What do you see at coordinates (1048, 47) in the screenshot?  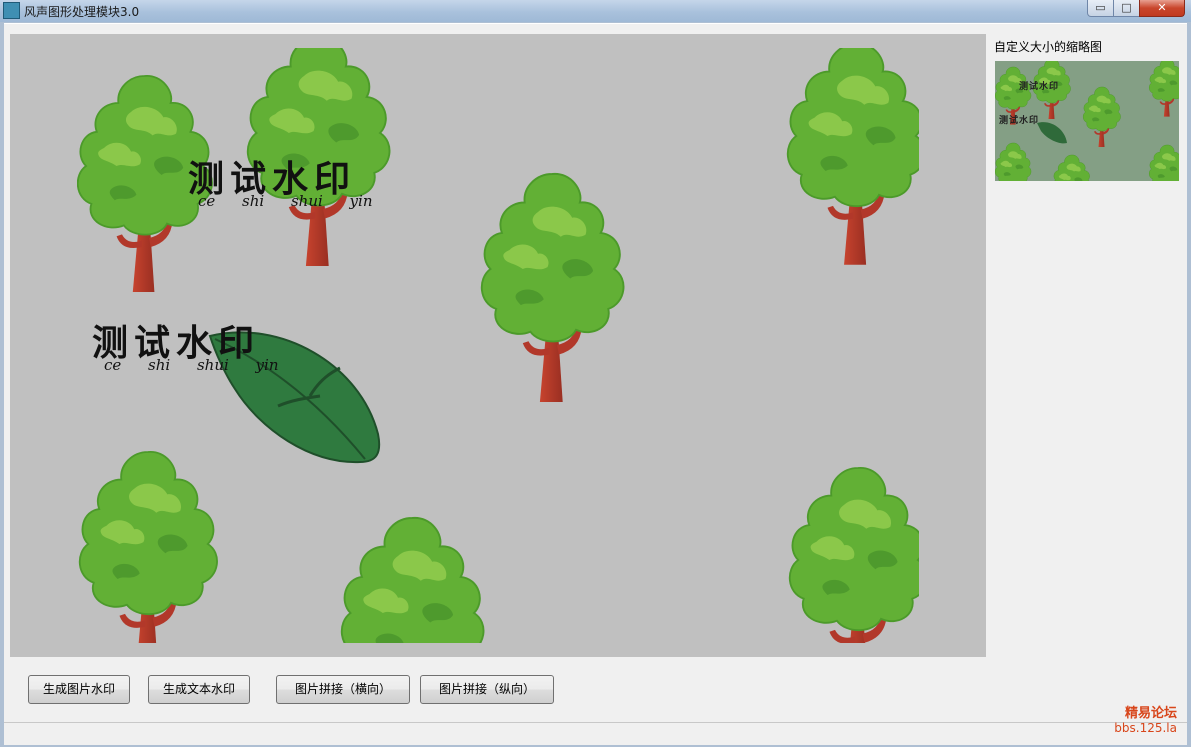 I see `thumbnail-label: 自定义大小的缩略图` at bounding box center [1048, 47].